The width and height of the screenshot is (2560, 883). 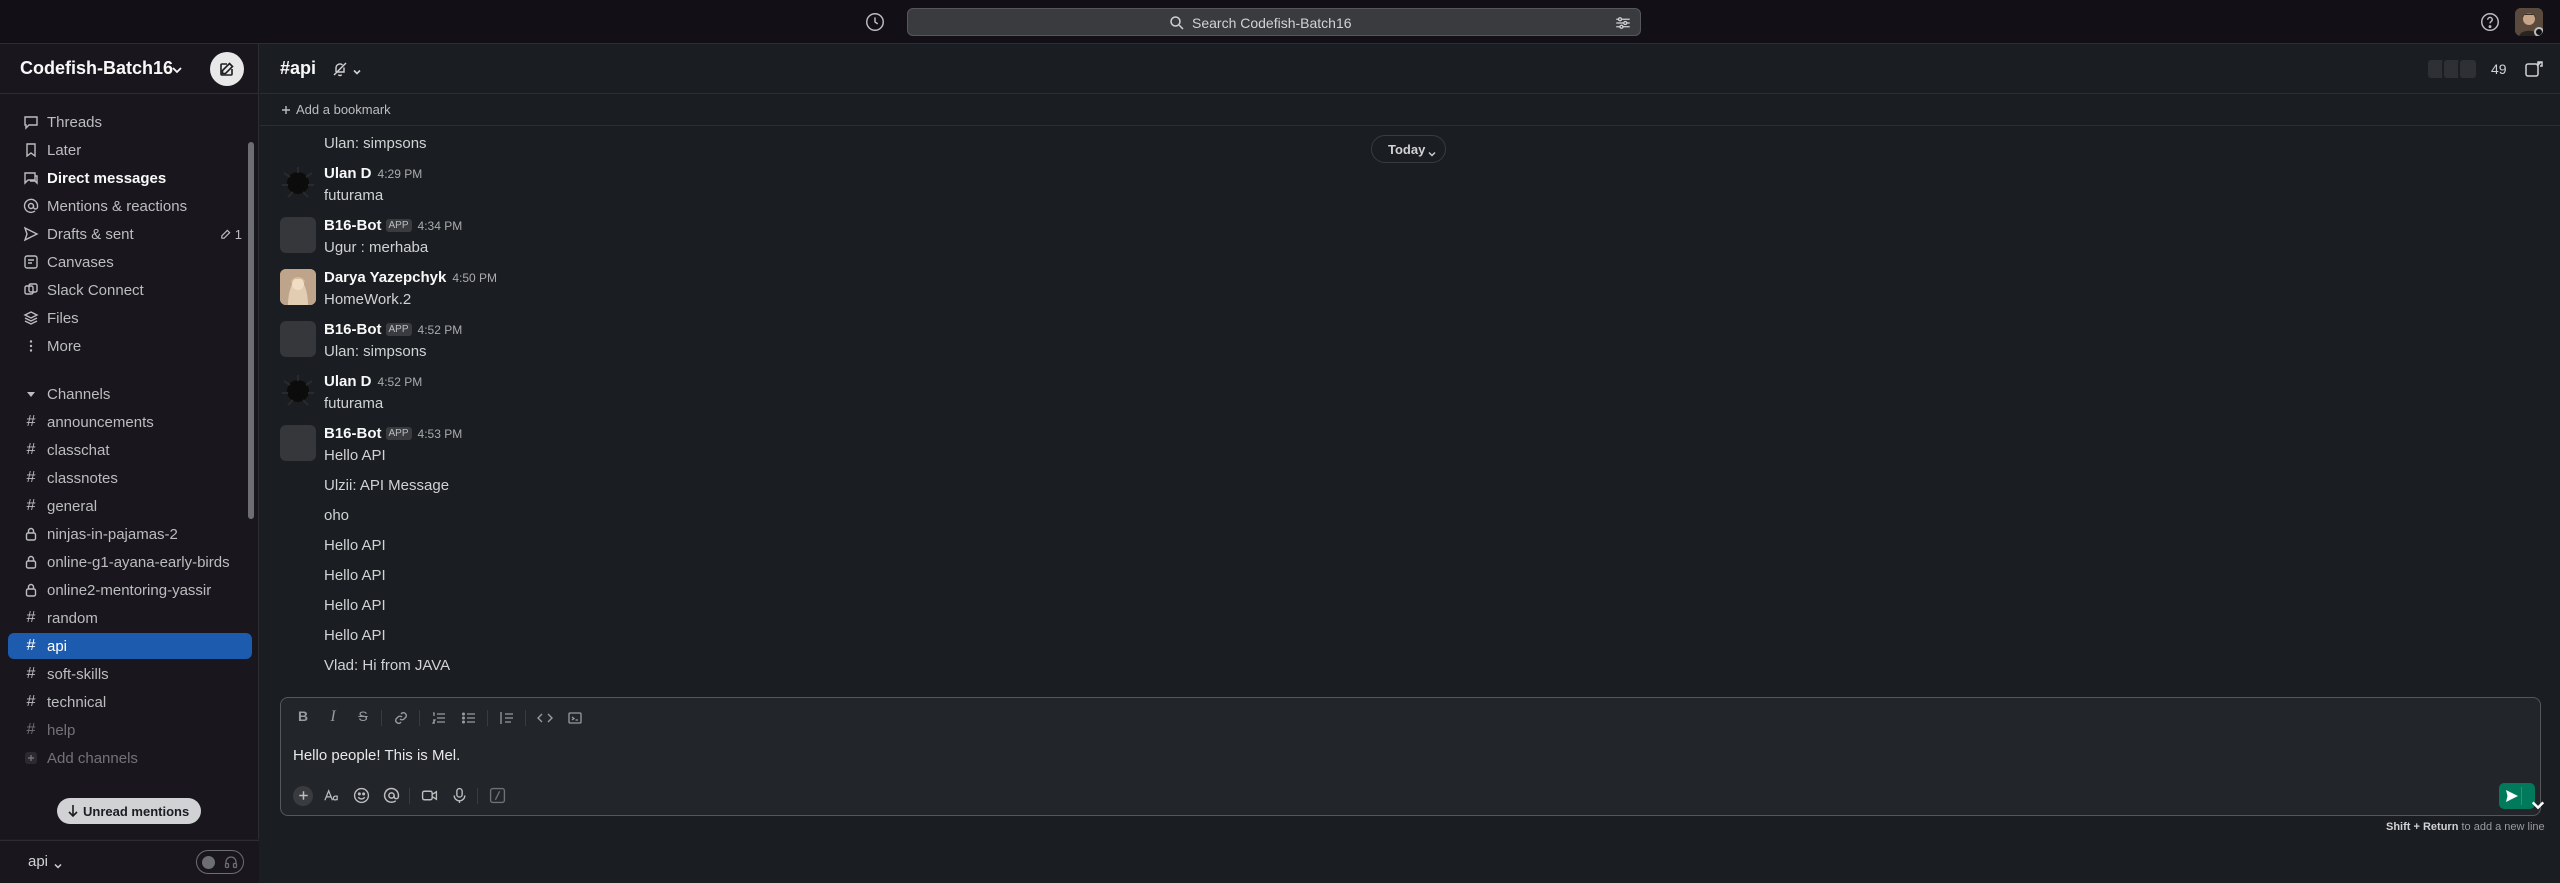 What do you see at coordinates (130, 234) in the screenshot?
I see `sidebar-item-drafts: Drafts & sent 1` at bounding box center [130, 234].